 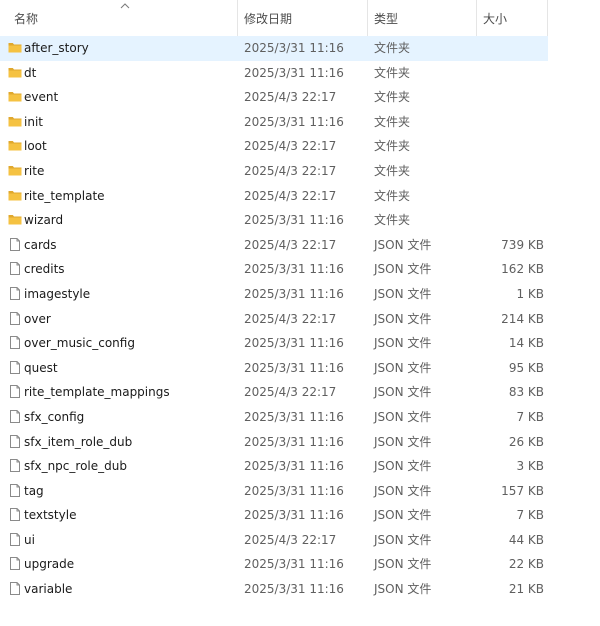 I want to click on file-size: 7 KB, so click(x=530, y=416).